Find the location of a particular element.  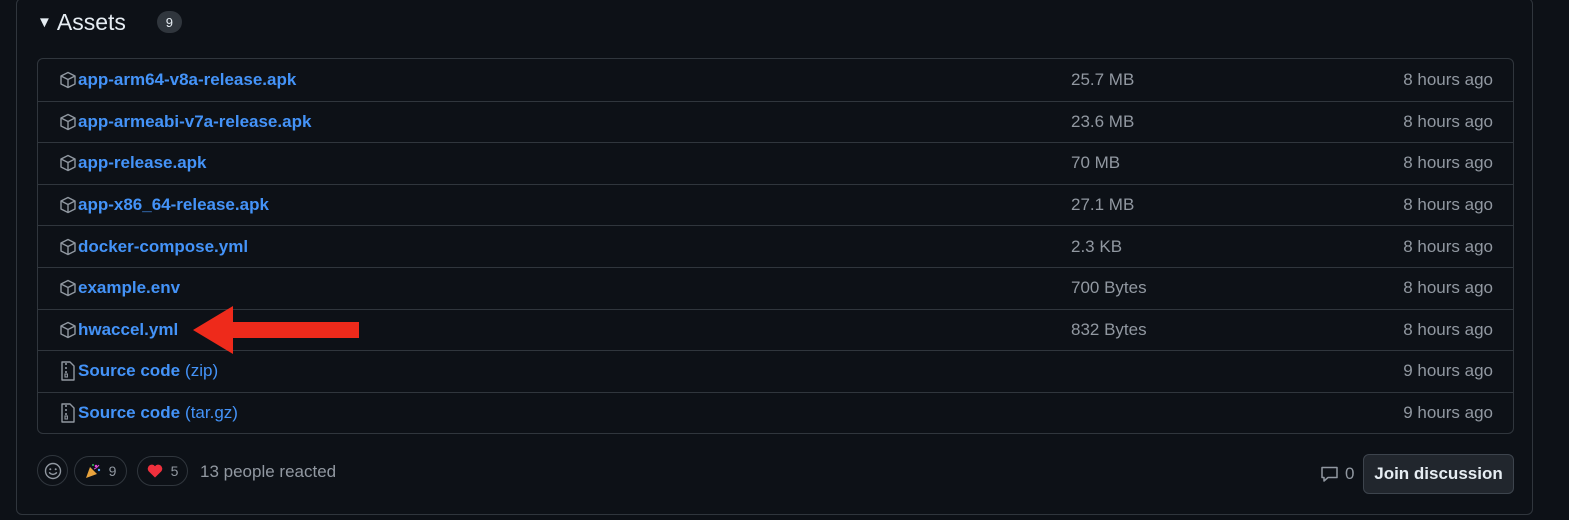

red-arrow-shape is located at coordinates (276, 330).